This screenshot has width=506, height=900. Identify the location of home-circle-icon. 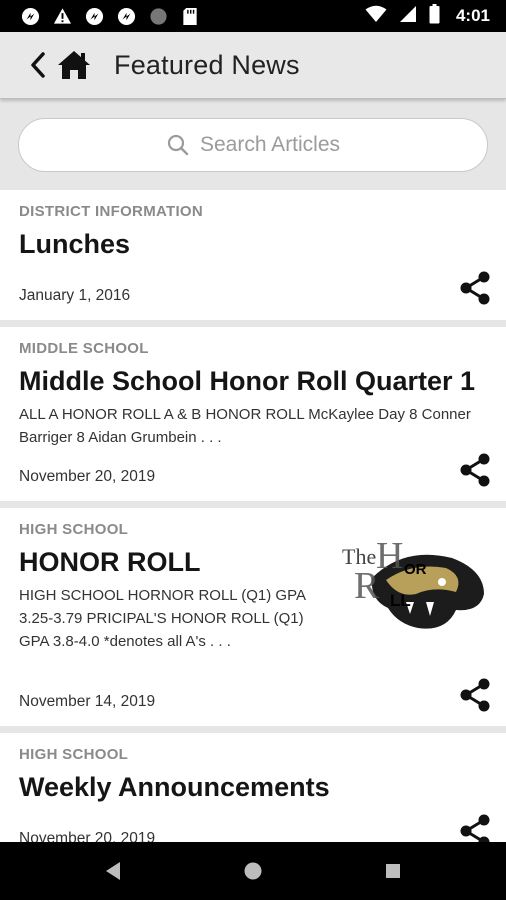
(253, 871).